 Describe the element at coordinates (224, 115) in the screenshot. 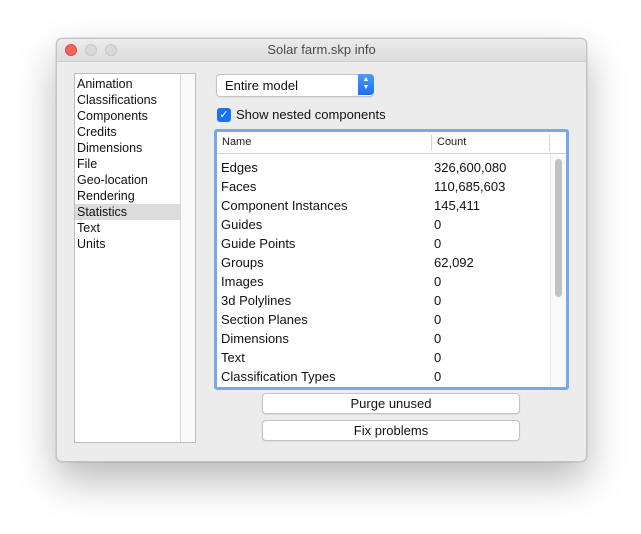

I see `show-nested-components-checkbox: ✓` at that location.